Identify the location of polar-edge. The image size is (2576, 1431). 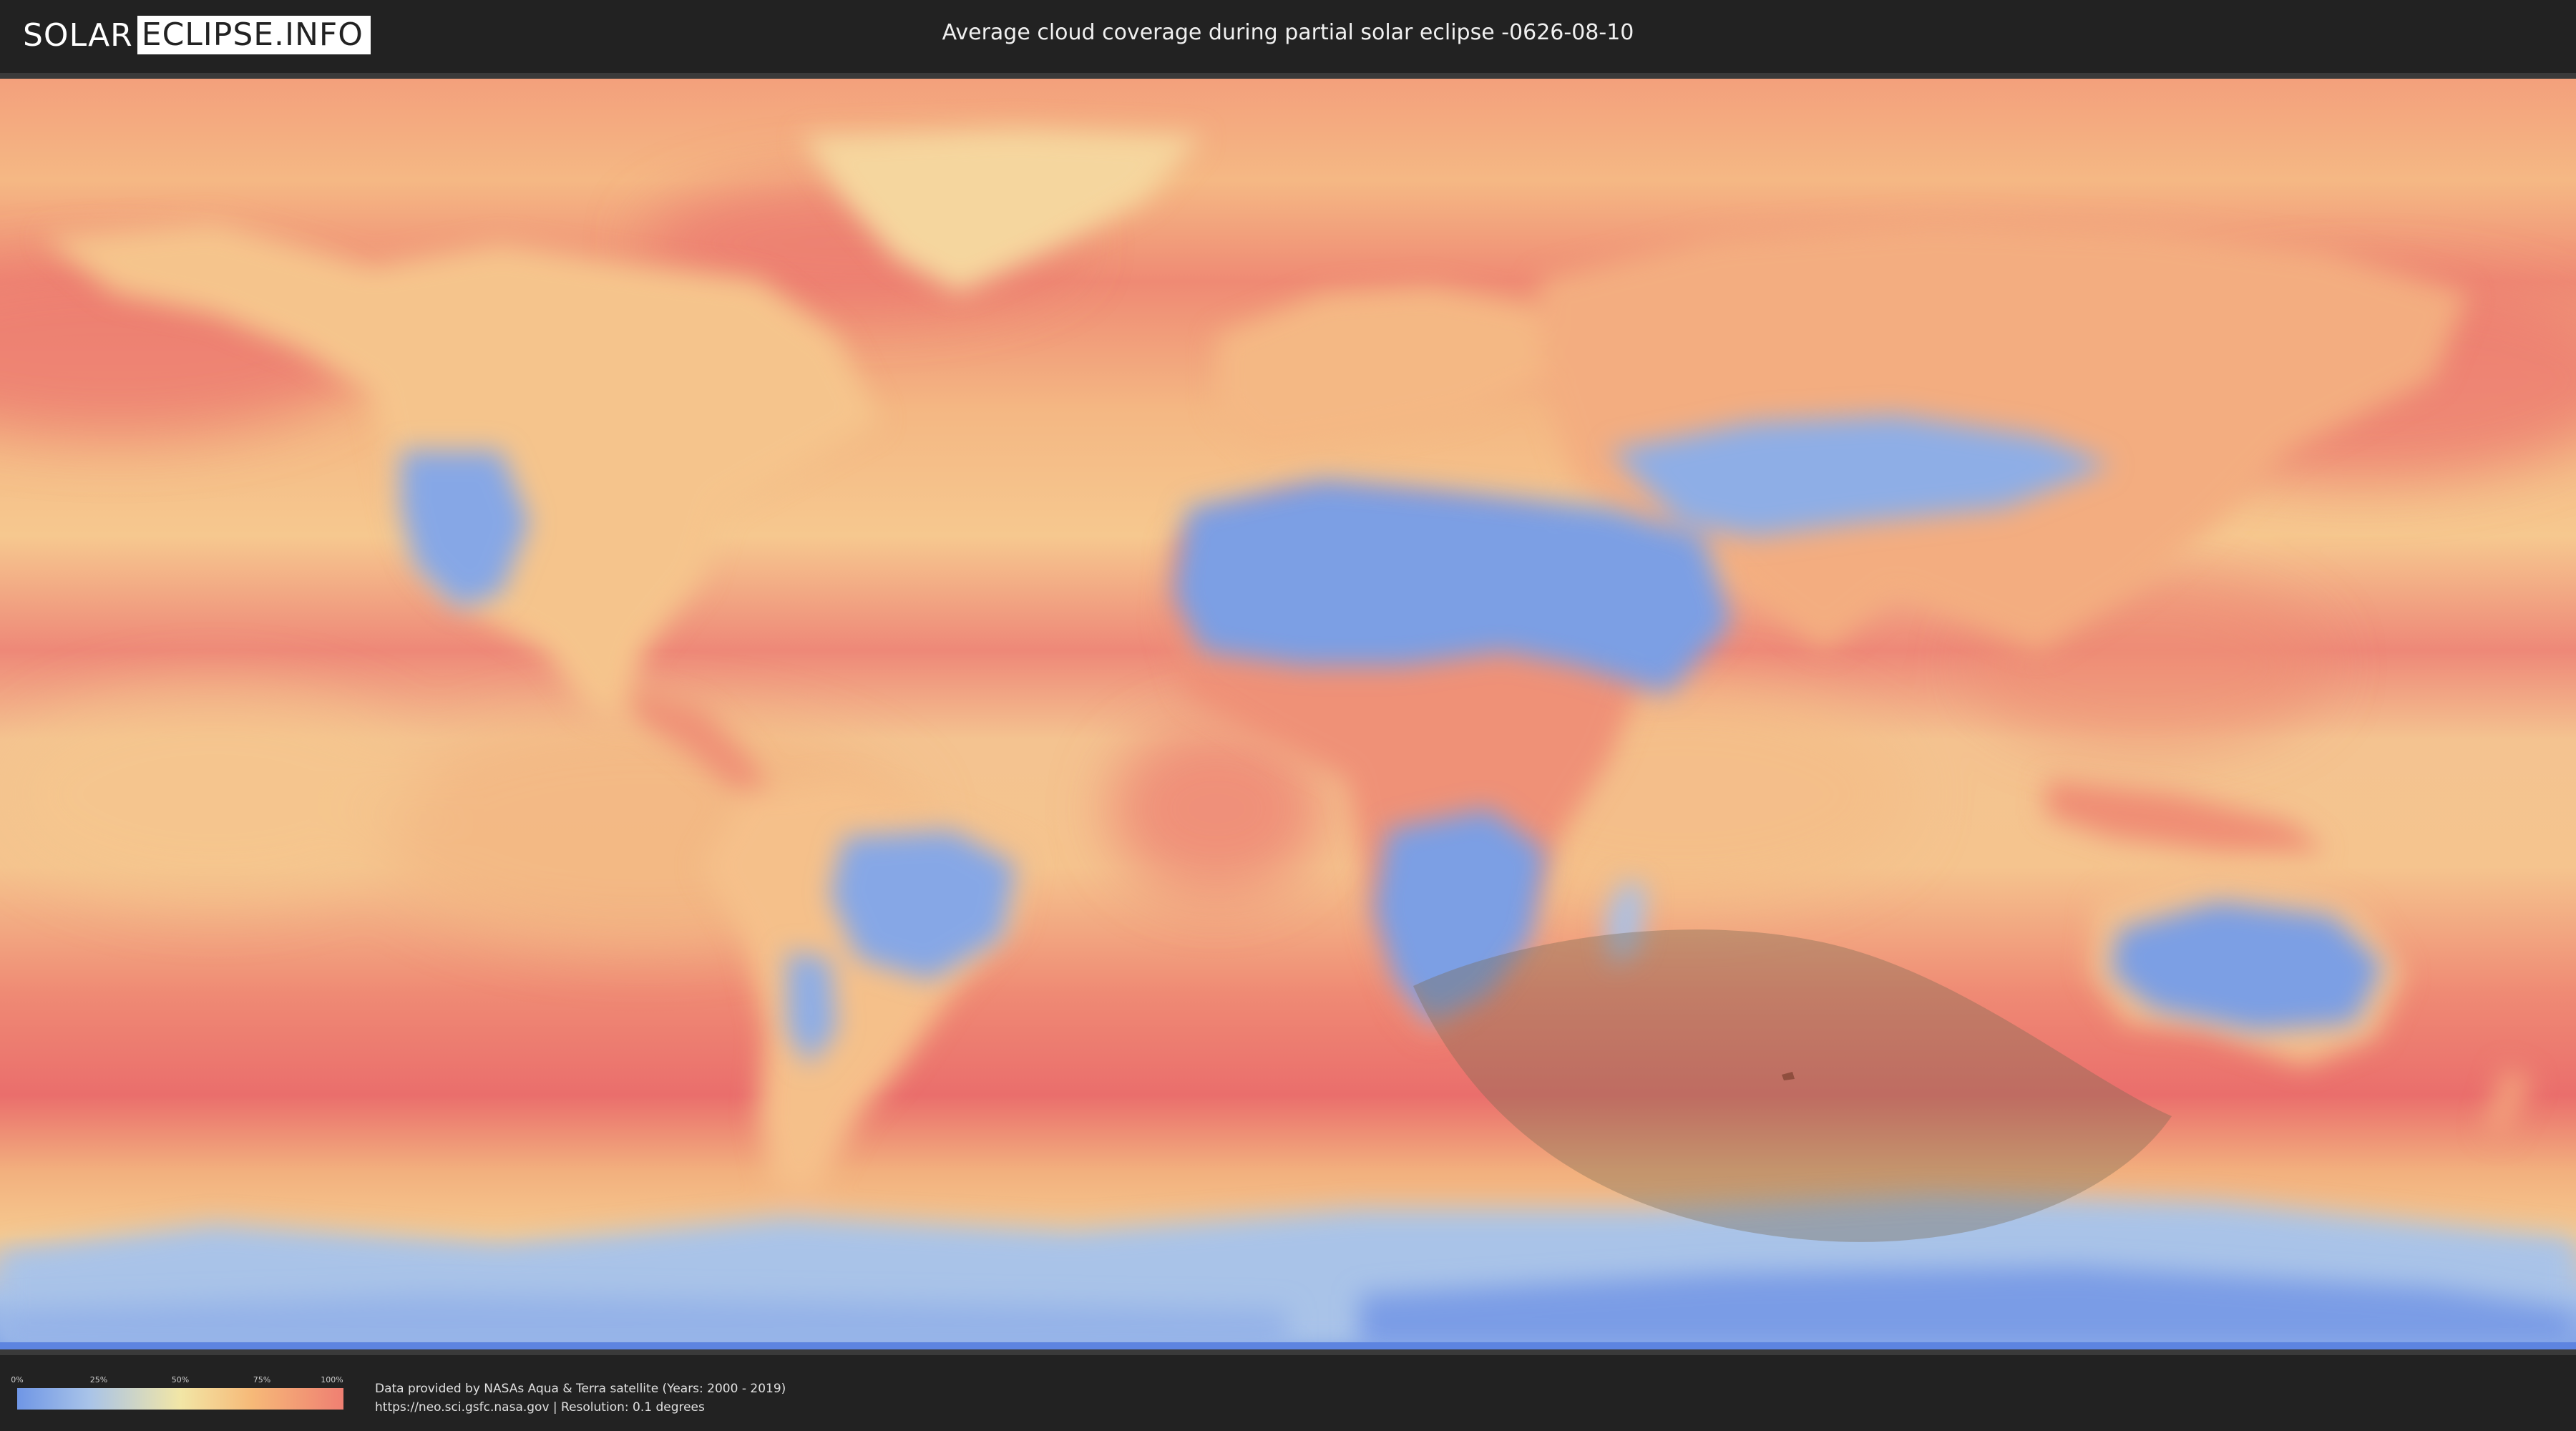
(1288, 1346).